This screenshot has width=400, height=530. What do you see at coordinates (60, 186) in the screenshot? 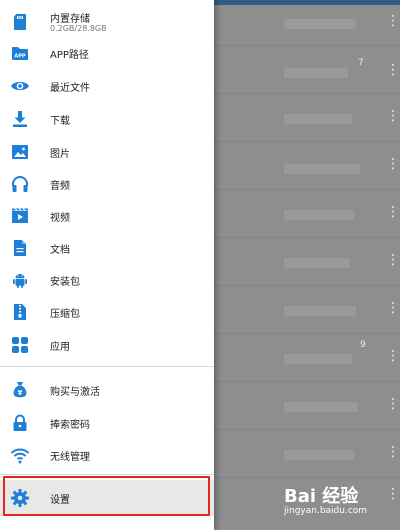
I see `drawer-item-label: 音频` at bounding box center [60, 186].